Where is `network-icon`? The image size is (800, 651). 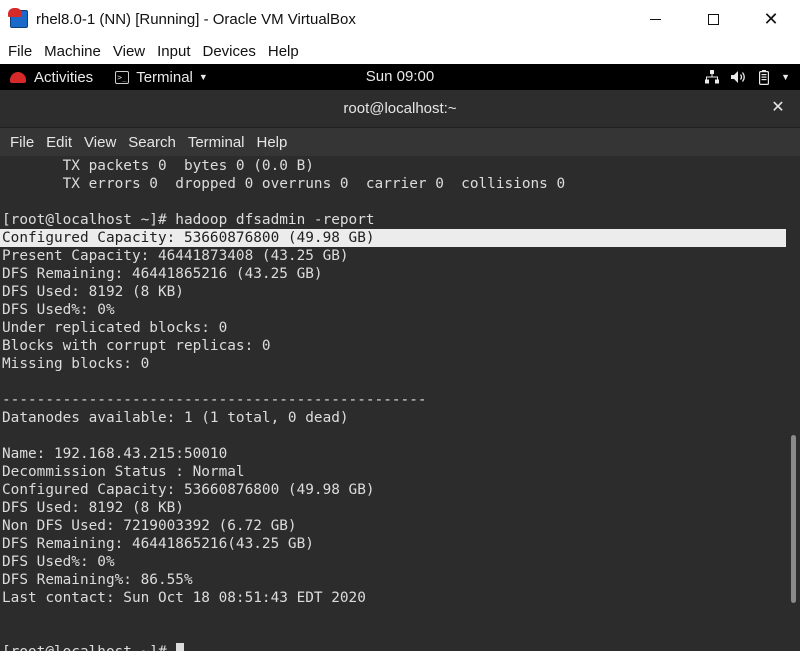 network-icon is located at coordinates (712, 77).